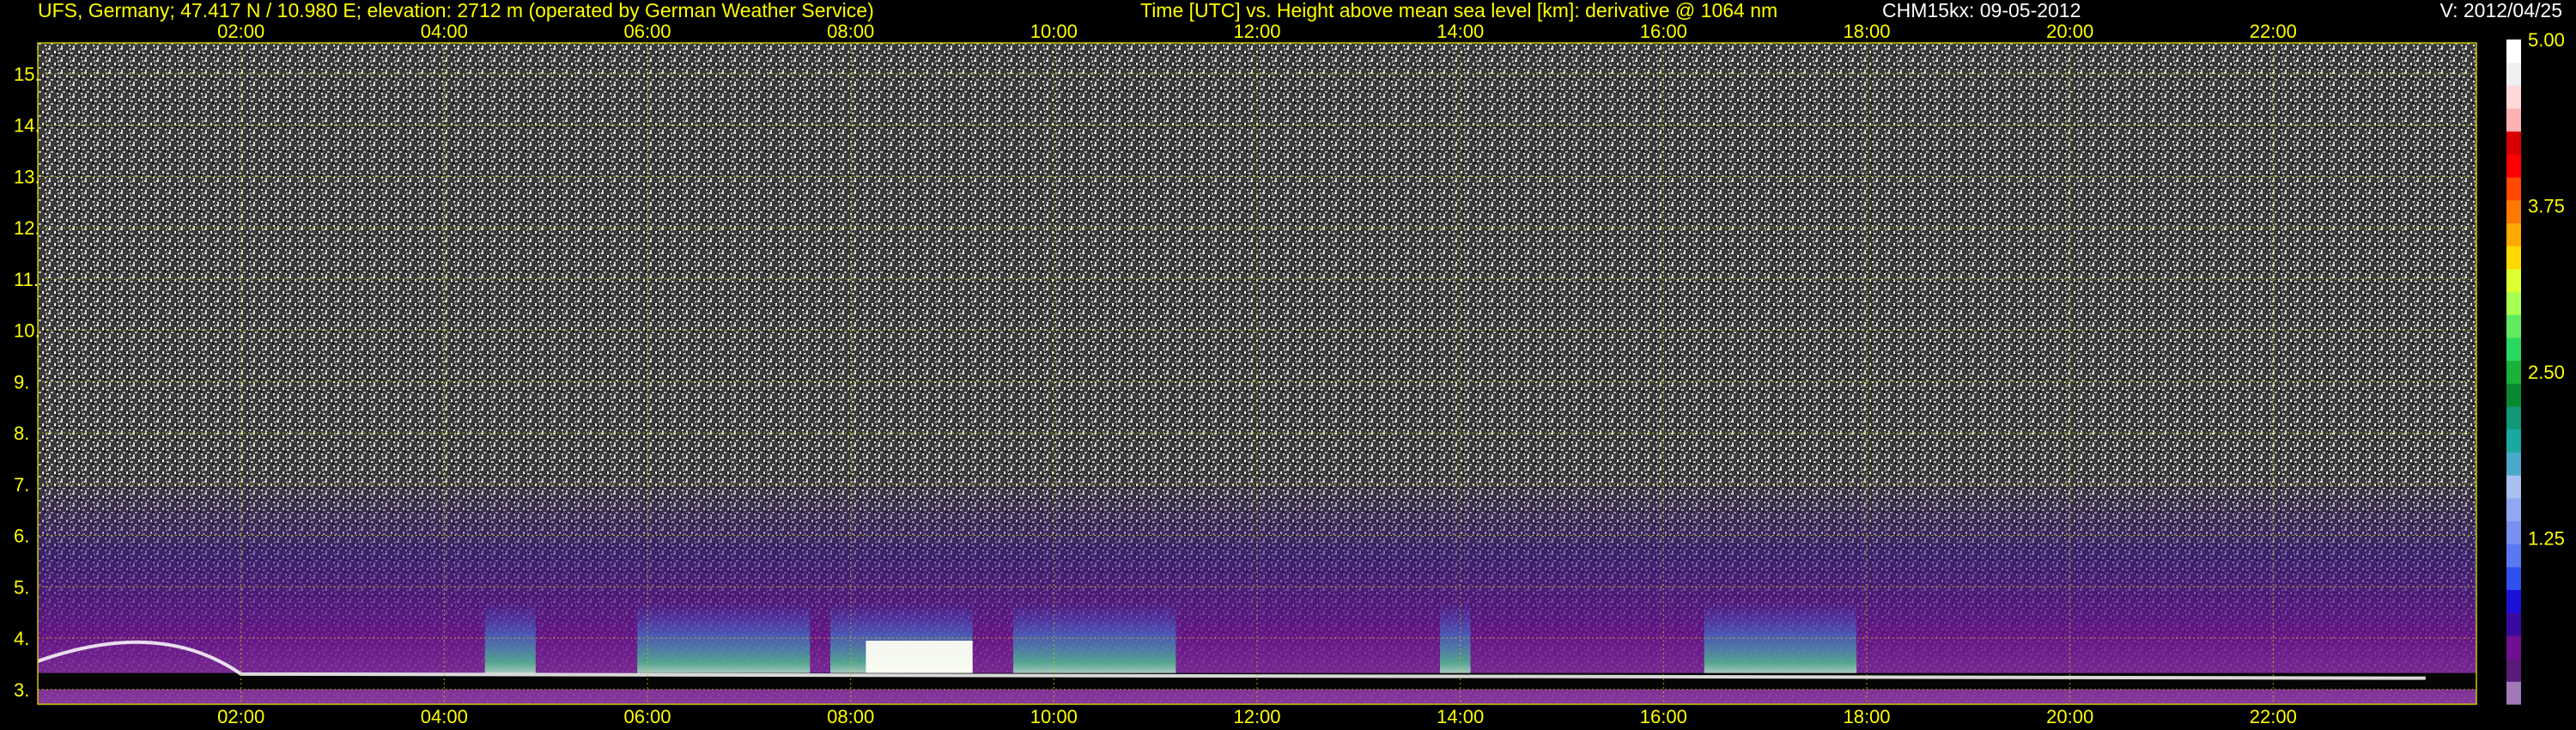  What do you see at coordinates (2546, 206) in the screenshot?
I see `colorbar-tick-label: 3.75` at bounding box center [2546, 206].